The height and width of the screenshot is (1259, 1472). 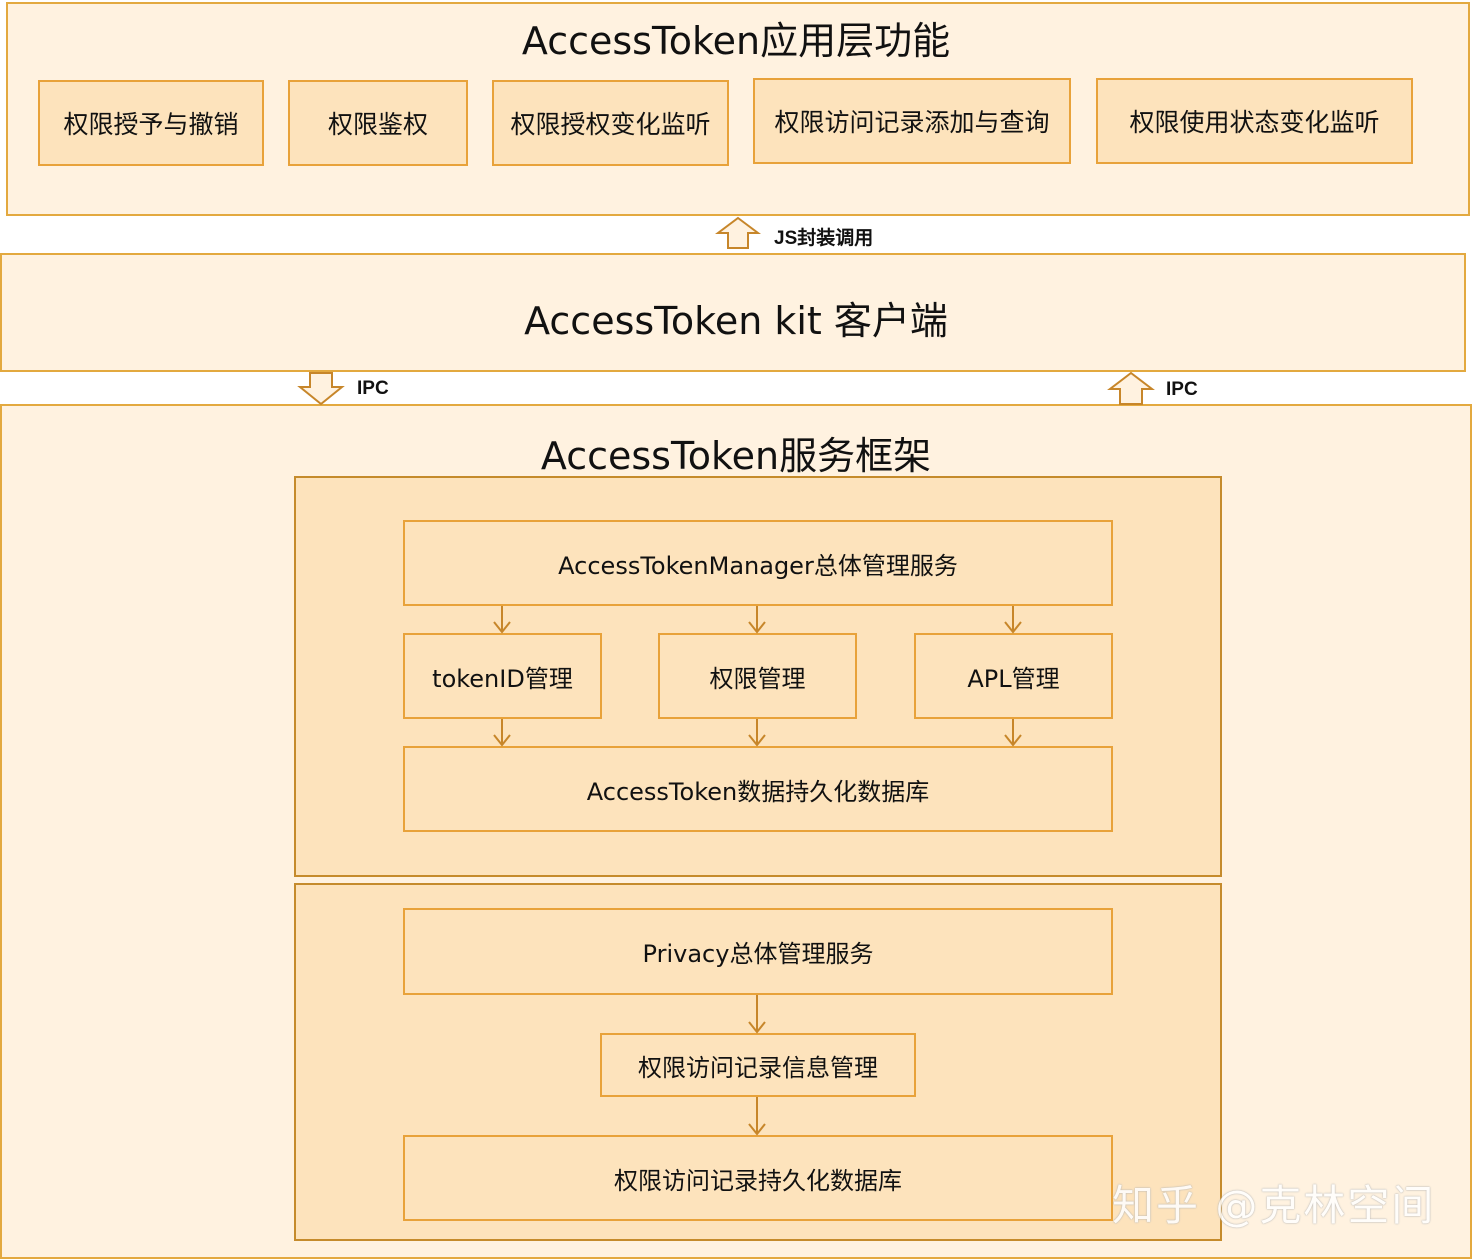 I want to click on ipc-up-arrow, so click(x=1131, y=388).